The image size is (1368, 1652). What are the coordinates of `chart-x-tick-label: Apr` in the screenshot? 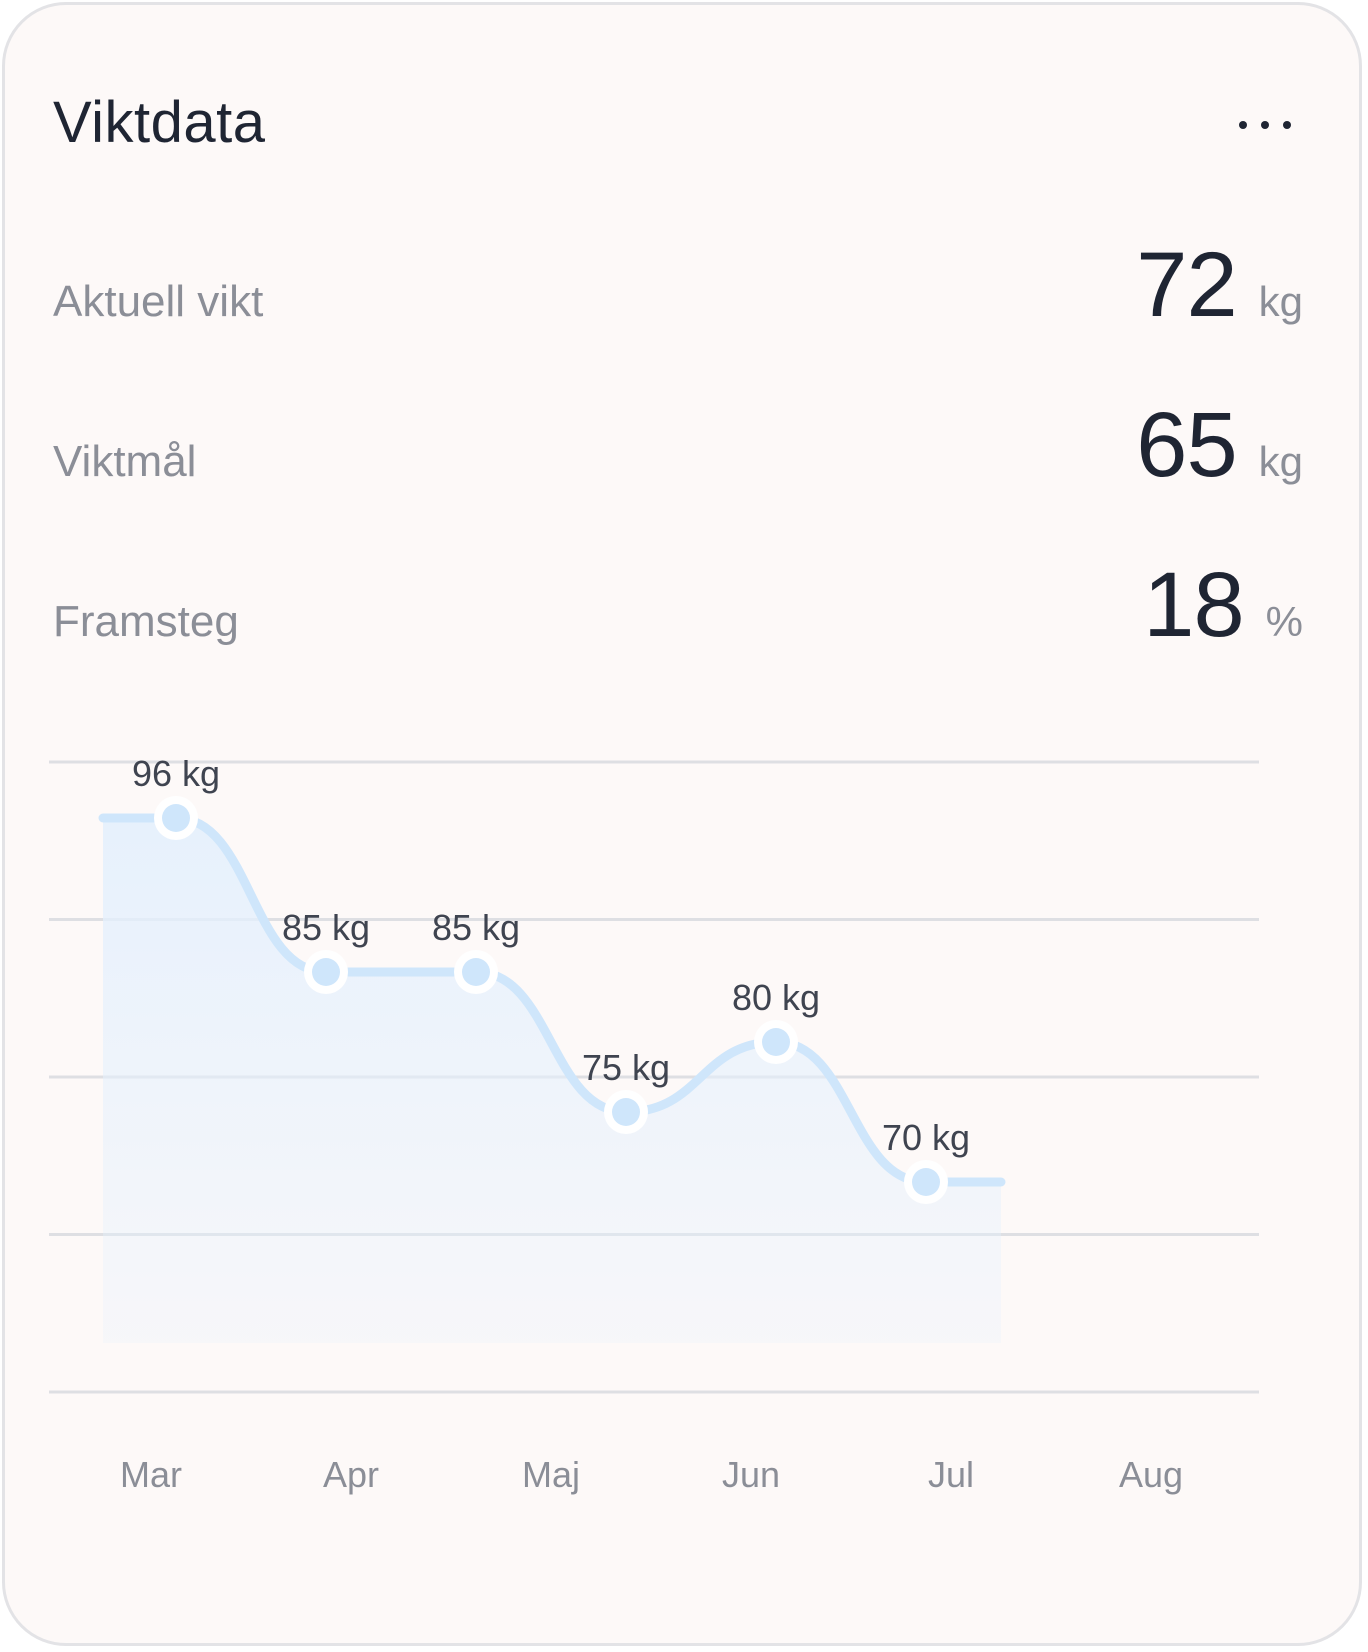 It's located at (351, 1474).